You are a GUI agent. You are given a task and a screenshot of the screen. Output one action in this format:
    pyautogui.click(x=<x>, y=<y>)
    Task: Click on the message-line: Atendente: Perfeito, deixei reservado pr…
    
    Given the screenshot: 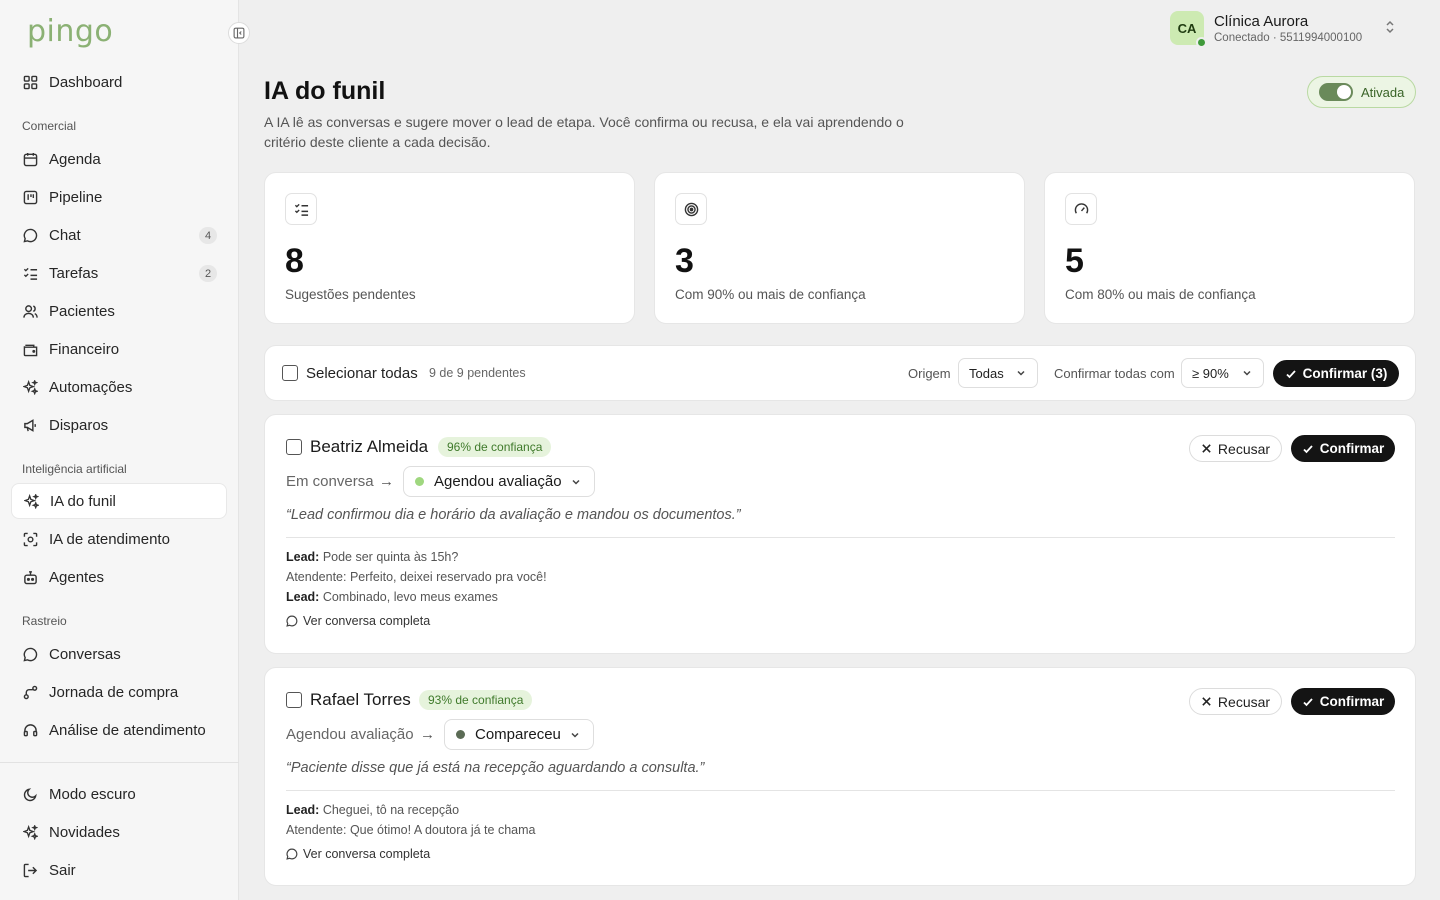 What is the action you would take?
    pyautogui.click(x=416, y=577)
    